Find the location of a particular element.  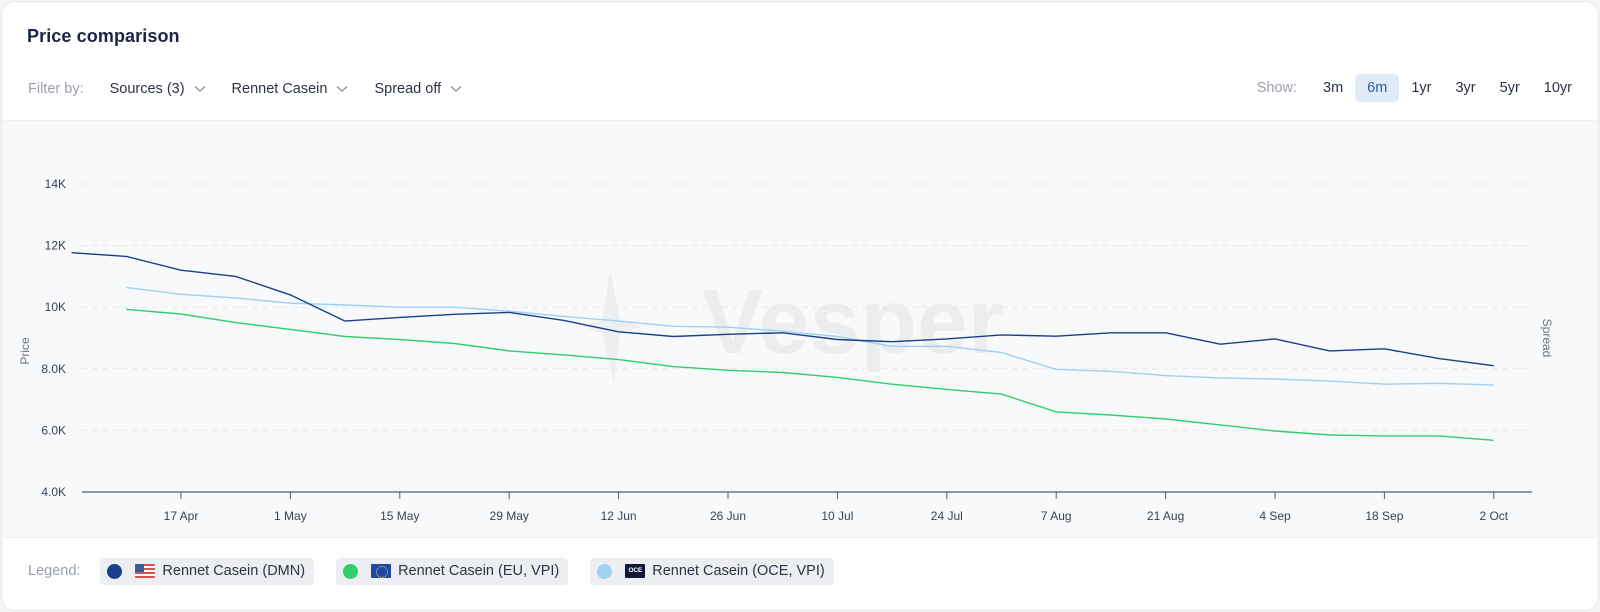

legend-item-eu-vpi: Rennet Casein (EU, VPI) is located at coordinates (452, 571).